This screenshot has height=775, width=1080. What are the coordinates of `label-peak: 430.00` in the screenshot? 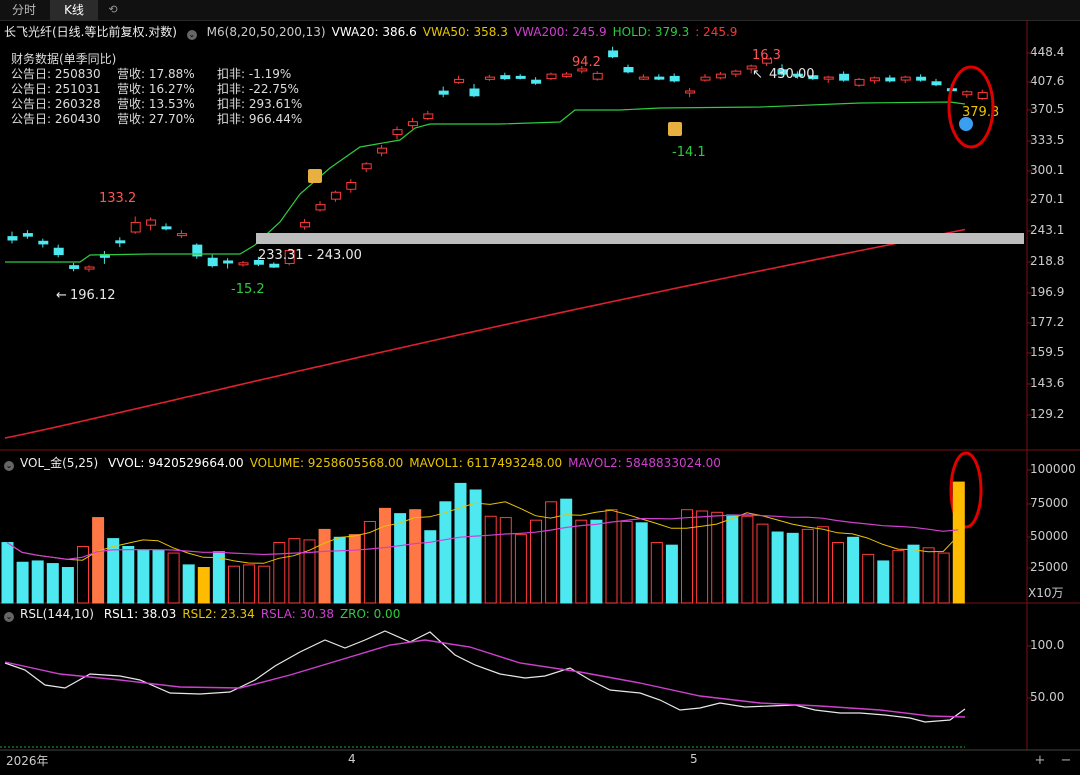 It's located at (792, 74).